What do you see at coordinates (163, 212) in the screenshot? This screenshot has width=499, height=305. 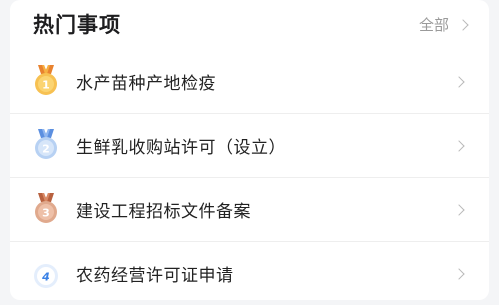 I see `list-item-label: 建设工程招标文件备案` at bounding box center [163, 212].